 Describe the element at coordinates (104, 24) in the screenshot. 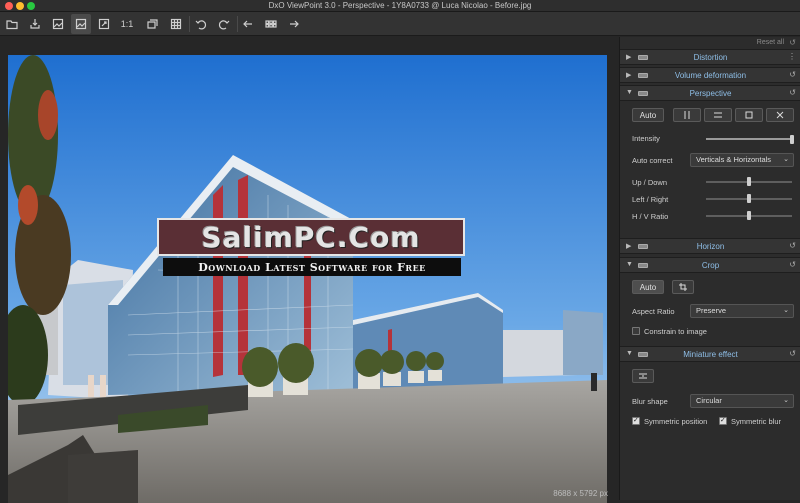

I see `fit-to-screen-icon` at that location.